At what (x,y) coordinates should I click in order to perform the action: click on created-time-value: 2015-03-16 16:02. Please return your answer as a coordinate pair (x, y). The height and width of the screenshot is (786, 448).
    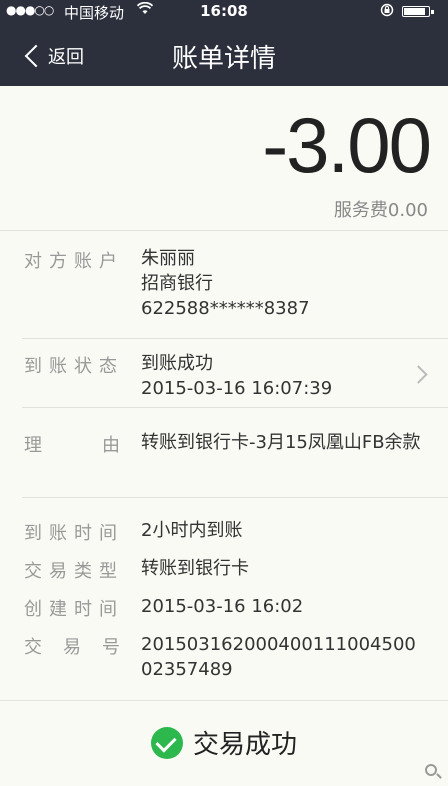
    Looking at the image, I should click on (222, 606).